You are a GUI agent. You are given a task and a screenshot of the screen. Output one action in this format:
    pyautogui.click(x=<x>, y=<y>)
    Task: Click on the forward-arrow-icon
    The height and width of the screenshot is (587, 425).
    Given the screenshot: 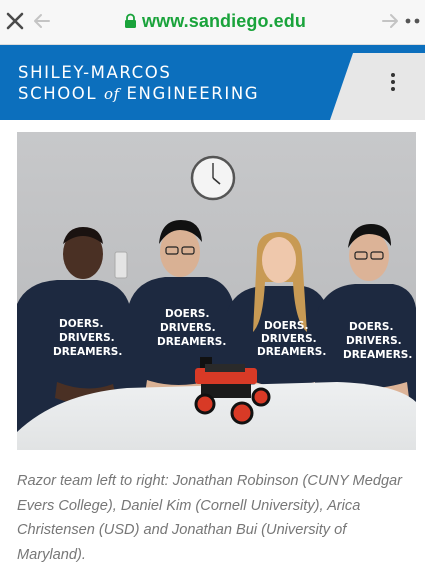 What is the action you would take?
    pyautogui.click(x=390, y=21)
    